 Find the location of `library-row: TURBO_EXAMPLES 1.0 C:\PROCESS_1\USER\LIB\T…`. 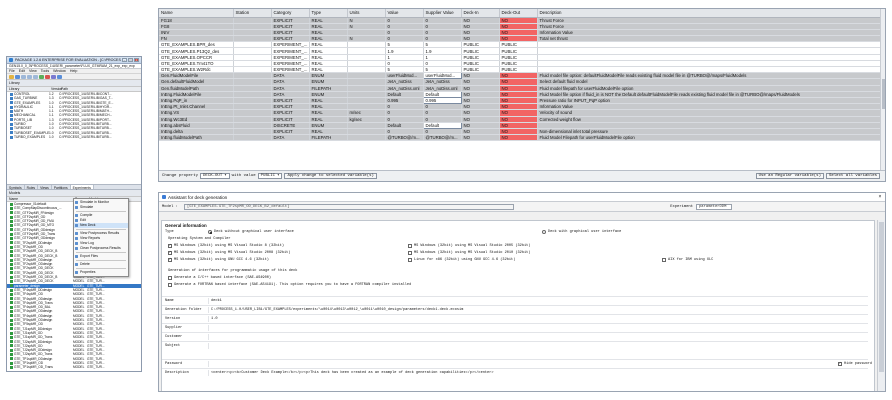

library-row: TURBO_EXAMPLES 1.0 C:\PROCESS_1\USER\LIB\T… is located at coordinates (74, 137).